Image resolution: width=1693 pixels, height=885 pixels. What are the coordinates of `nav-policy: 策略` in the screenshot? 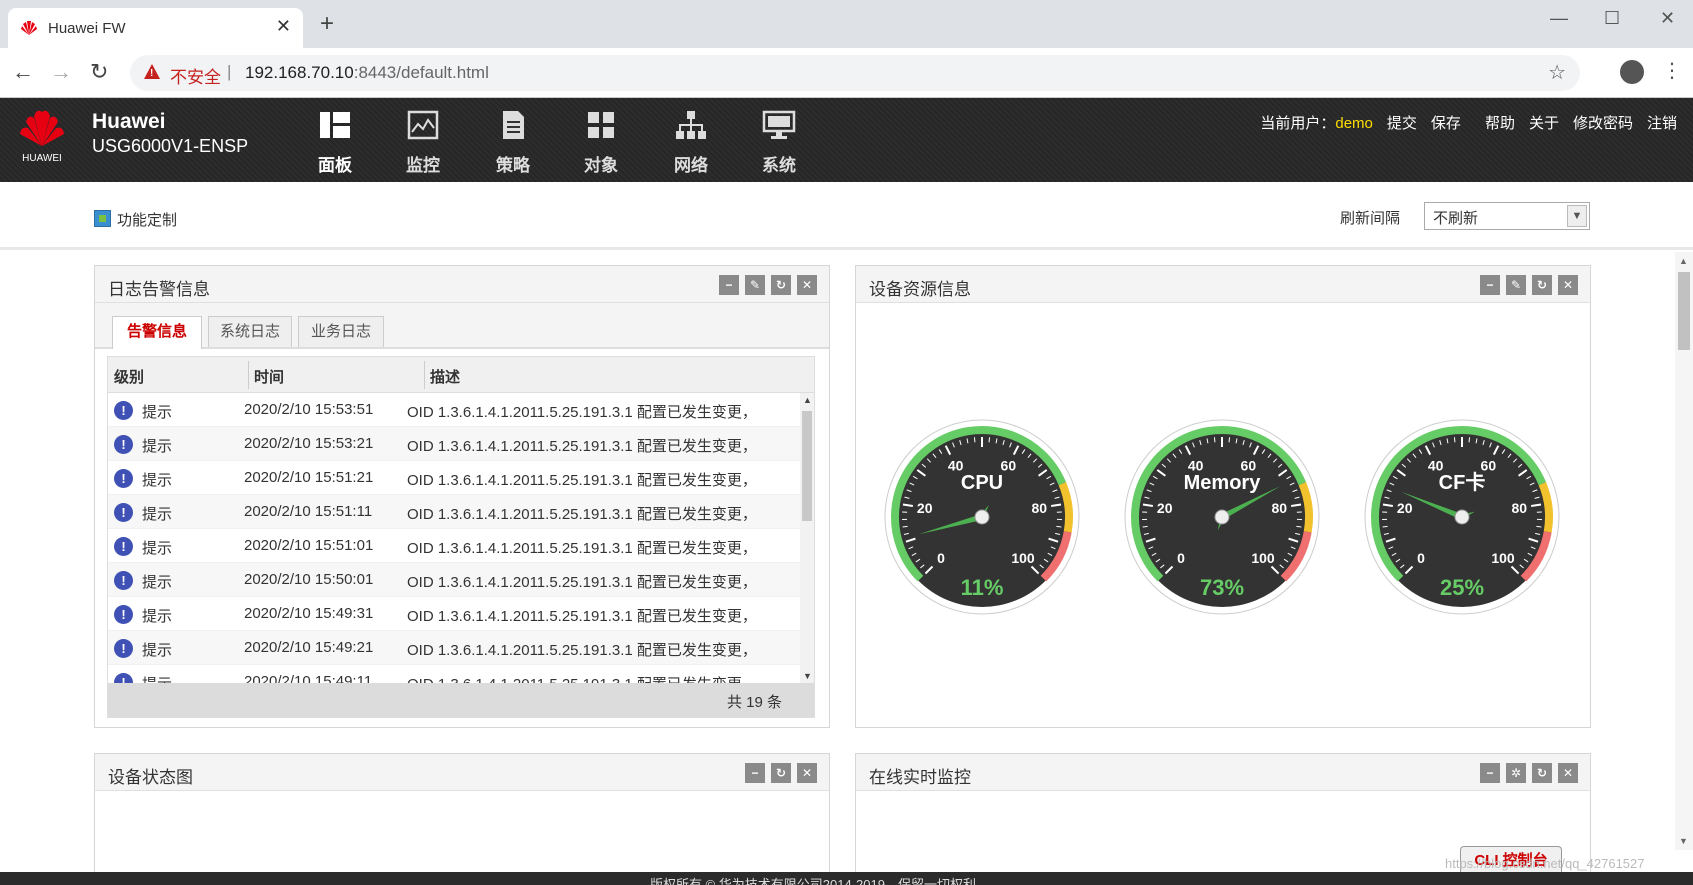 It's located at (513, 143).